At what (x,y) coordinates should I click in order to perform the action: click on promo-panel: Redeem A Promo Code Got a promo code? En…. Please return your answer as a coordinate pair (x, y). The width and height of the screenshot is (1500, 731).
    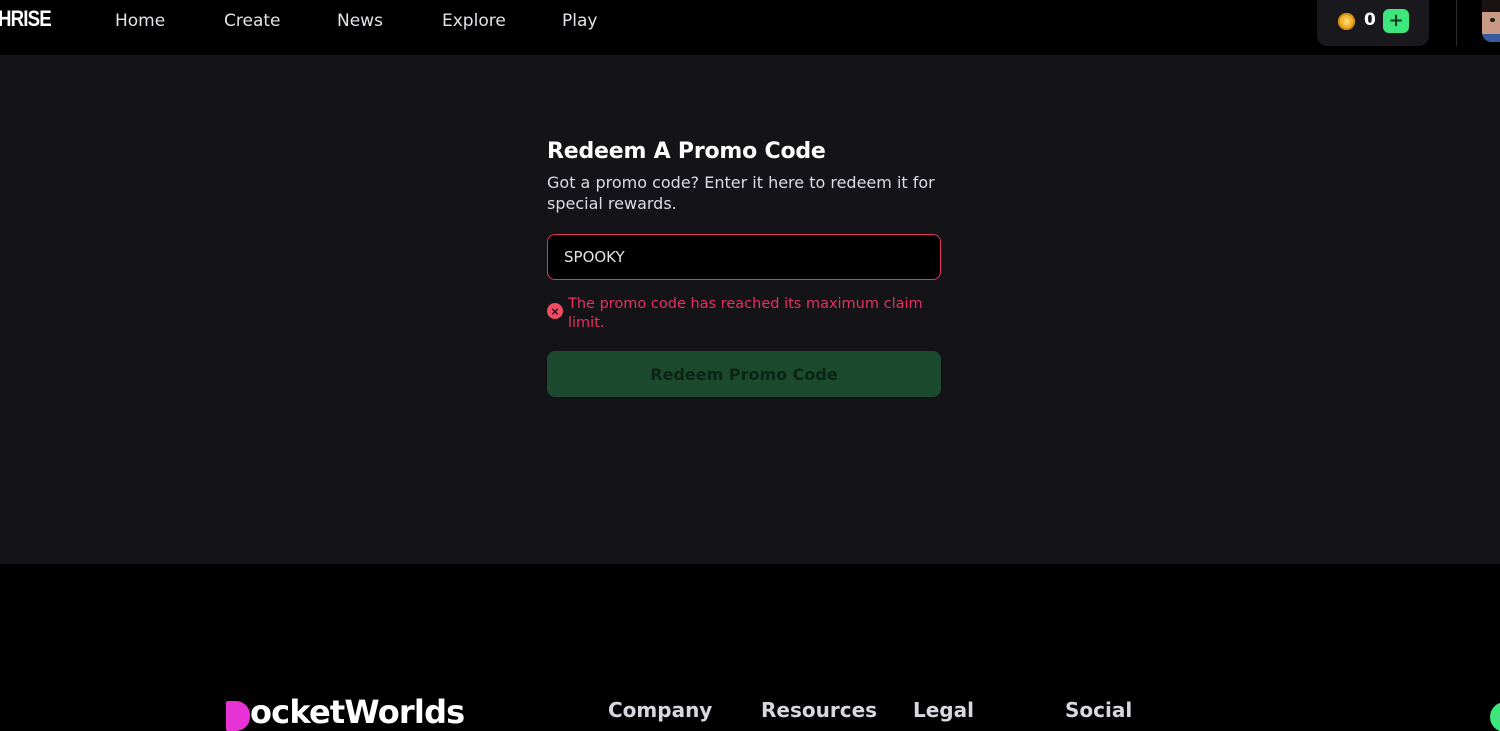
    Looking at the image, I should click on (744, 267).